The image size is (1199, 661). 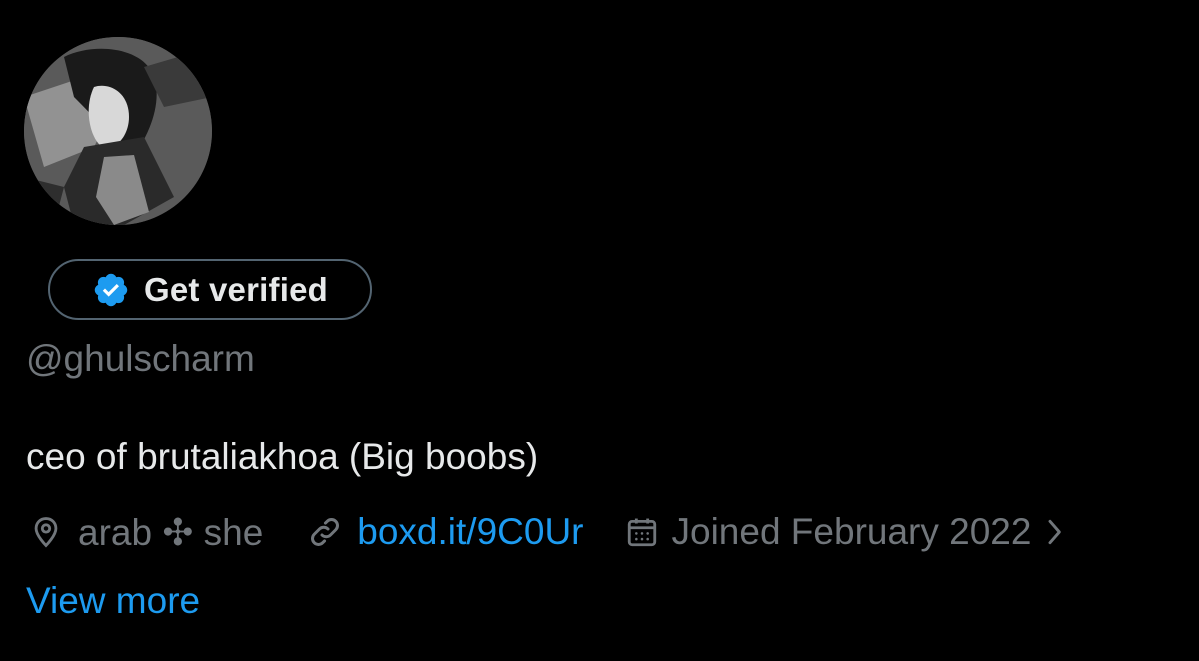 I want to click on location-item: arab ✣ she, so click(x=144, y=532).